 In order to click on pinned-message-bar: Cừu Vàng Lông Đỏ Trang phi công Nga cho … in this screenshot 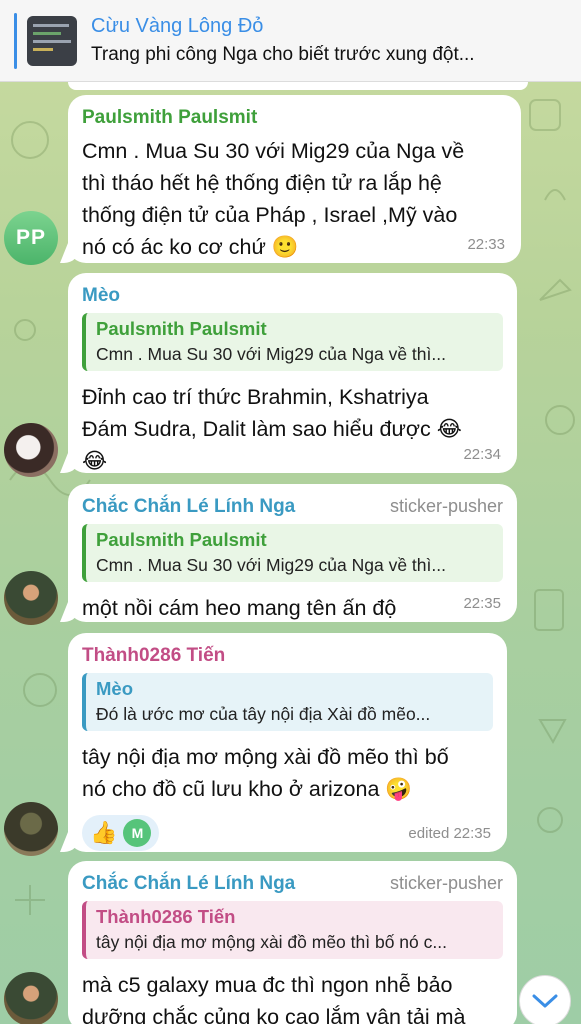, I will do `click(290, 41)`.